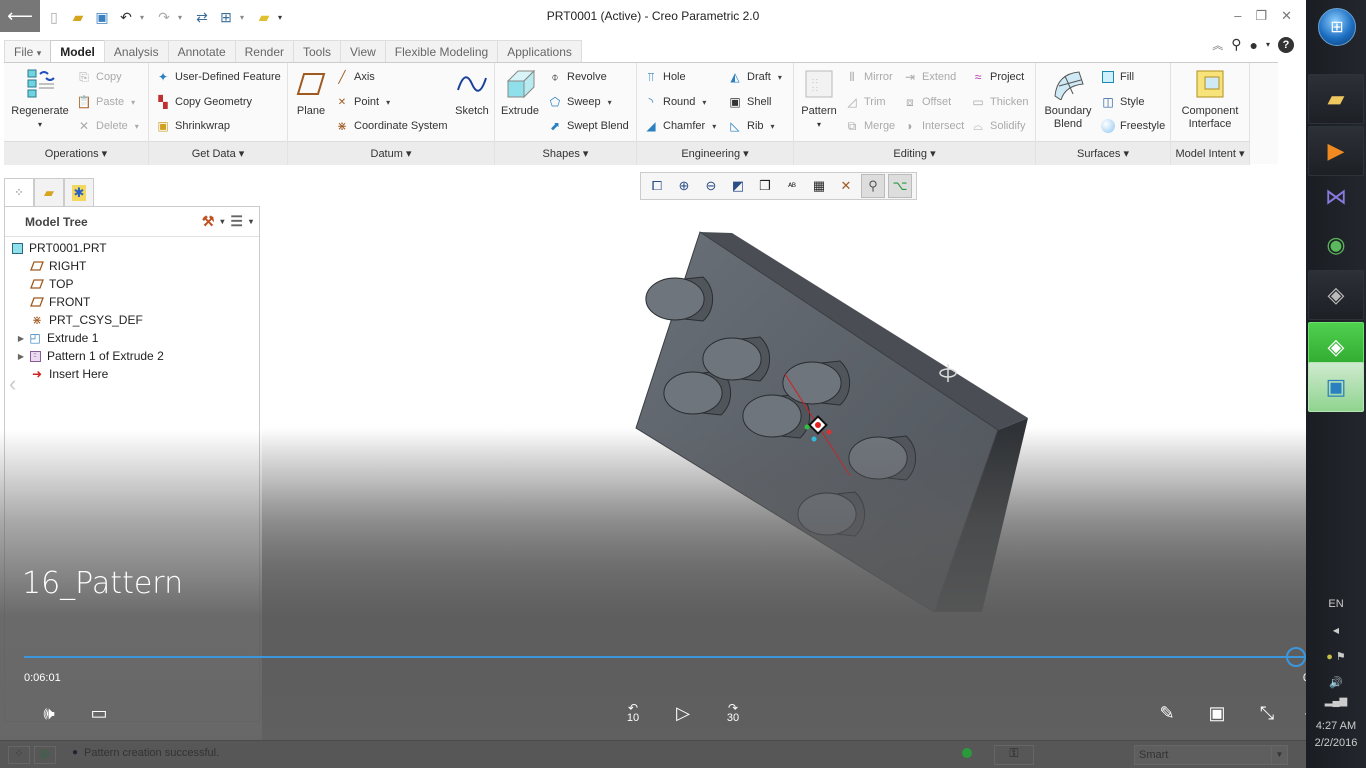  What do you see at coordinates (472, 92) in the screenshot?
I see `sketch-button: Sketch` at bounding box center [472, 92].